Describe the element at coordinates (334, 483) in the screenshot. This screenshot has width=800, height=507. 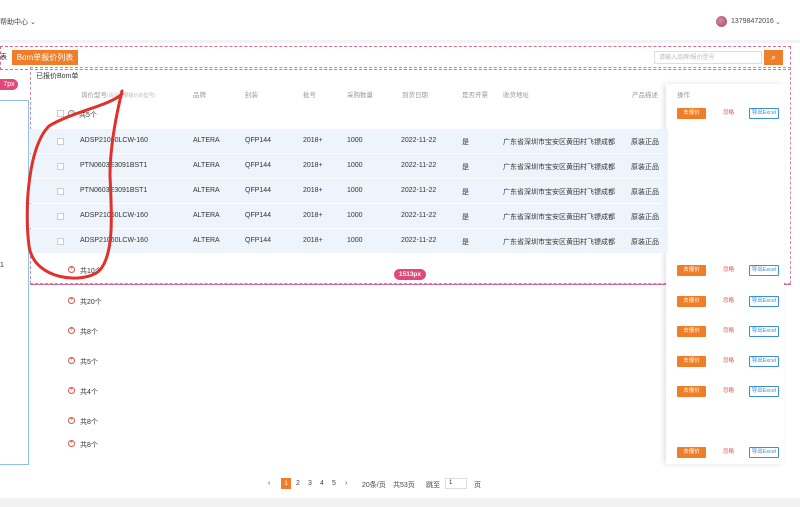
I see `page-5: 5` at that location.